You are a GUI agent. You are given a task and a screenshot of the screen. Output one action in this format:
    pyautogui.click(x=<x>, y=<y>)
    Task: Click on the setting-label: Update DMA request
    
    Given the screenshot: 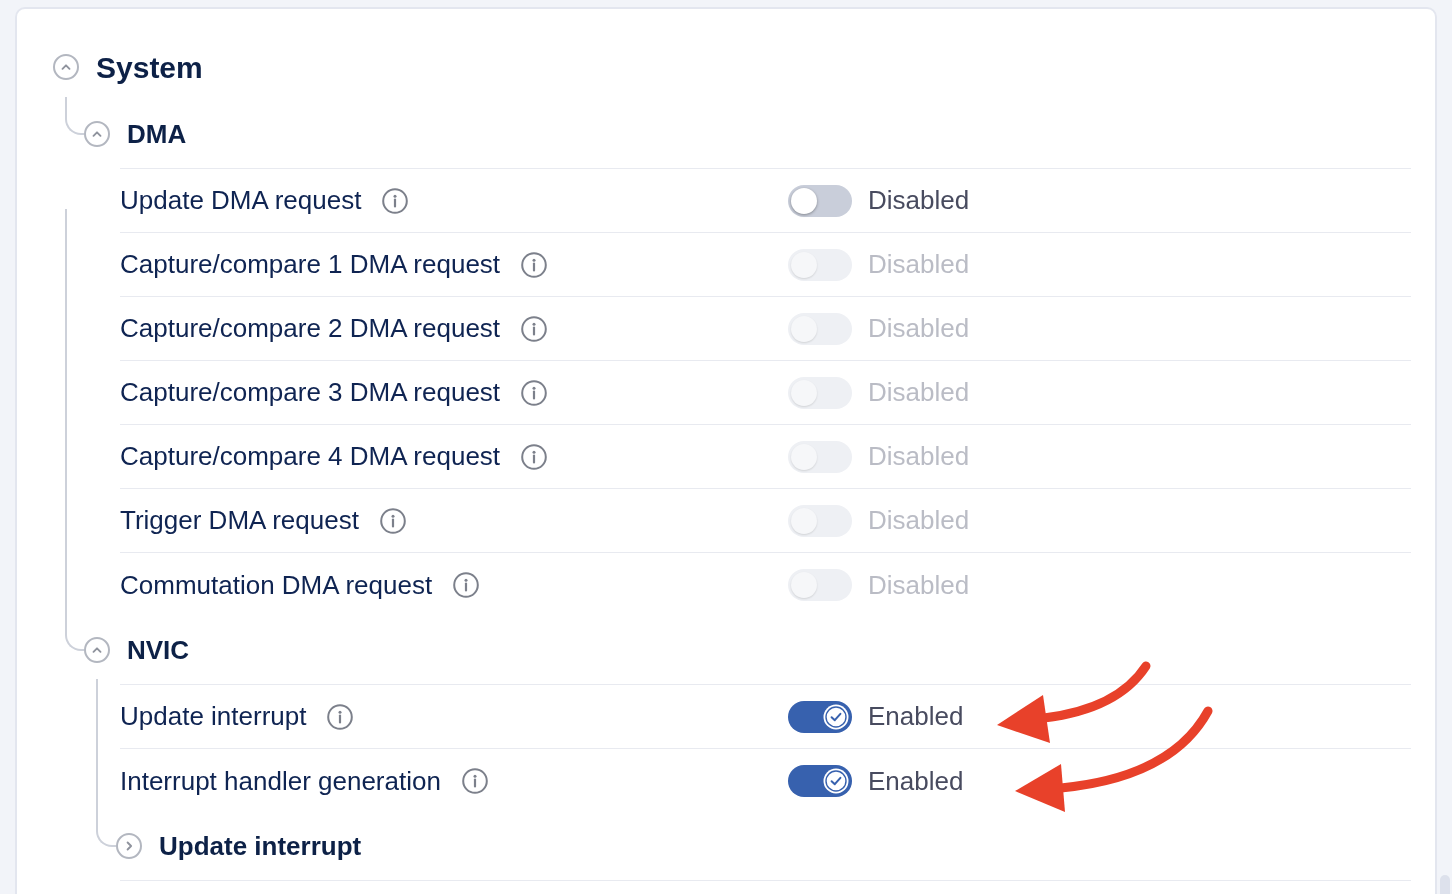 What is the action you would take?
    pyautogui.click(x=241, y=200)
    